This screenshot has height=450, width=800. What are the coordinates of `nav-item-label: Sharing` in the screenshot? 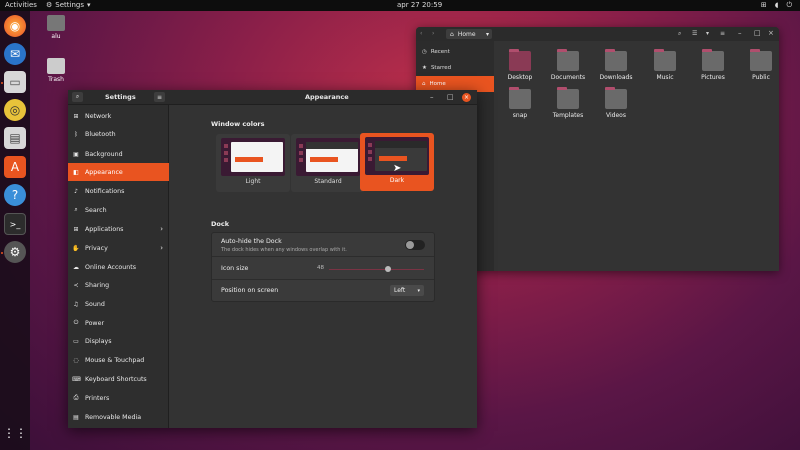 It's located at (97, 285).